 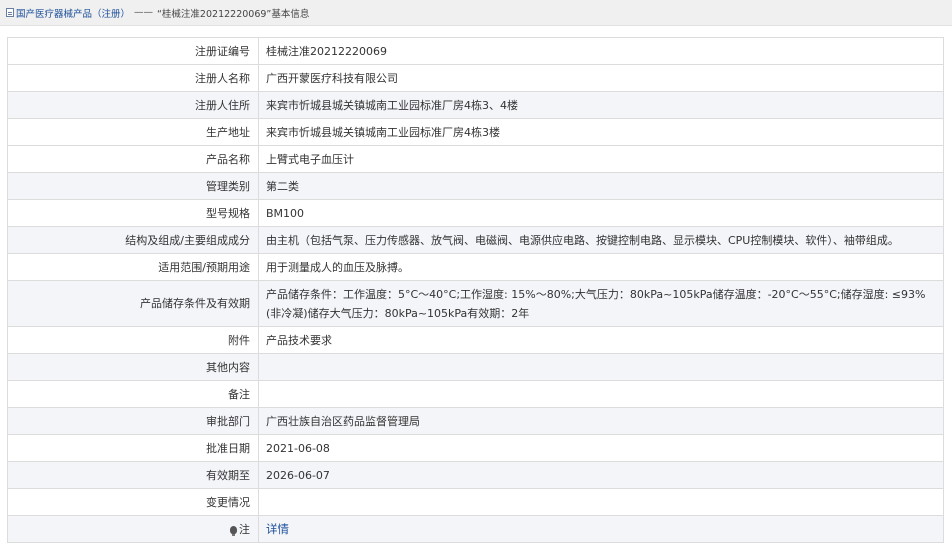 What do you see at coordinates (133, 303) in the screenshot?
I see `field-label: 产品储存条件及有效期` at bounding box center [133, 303].